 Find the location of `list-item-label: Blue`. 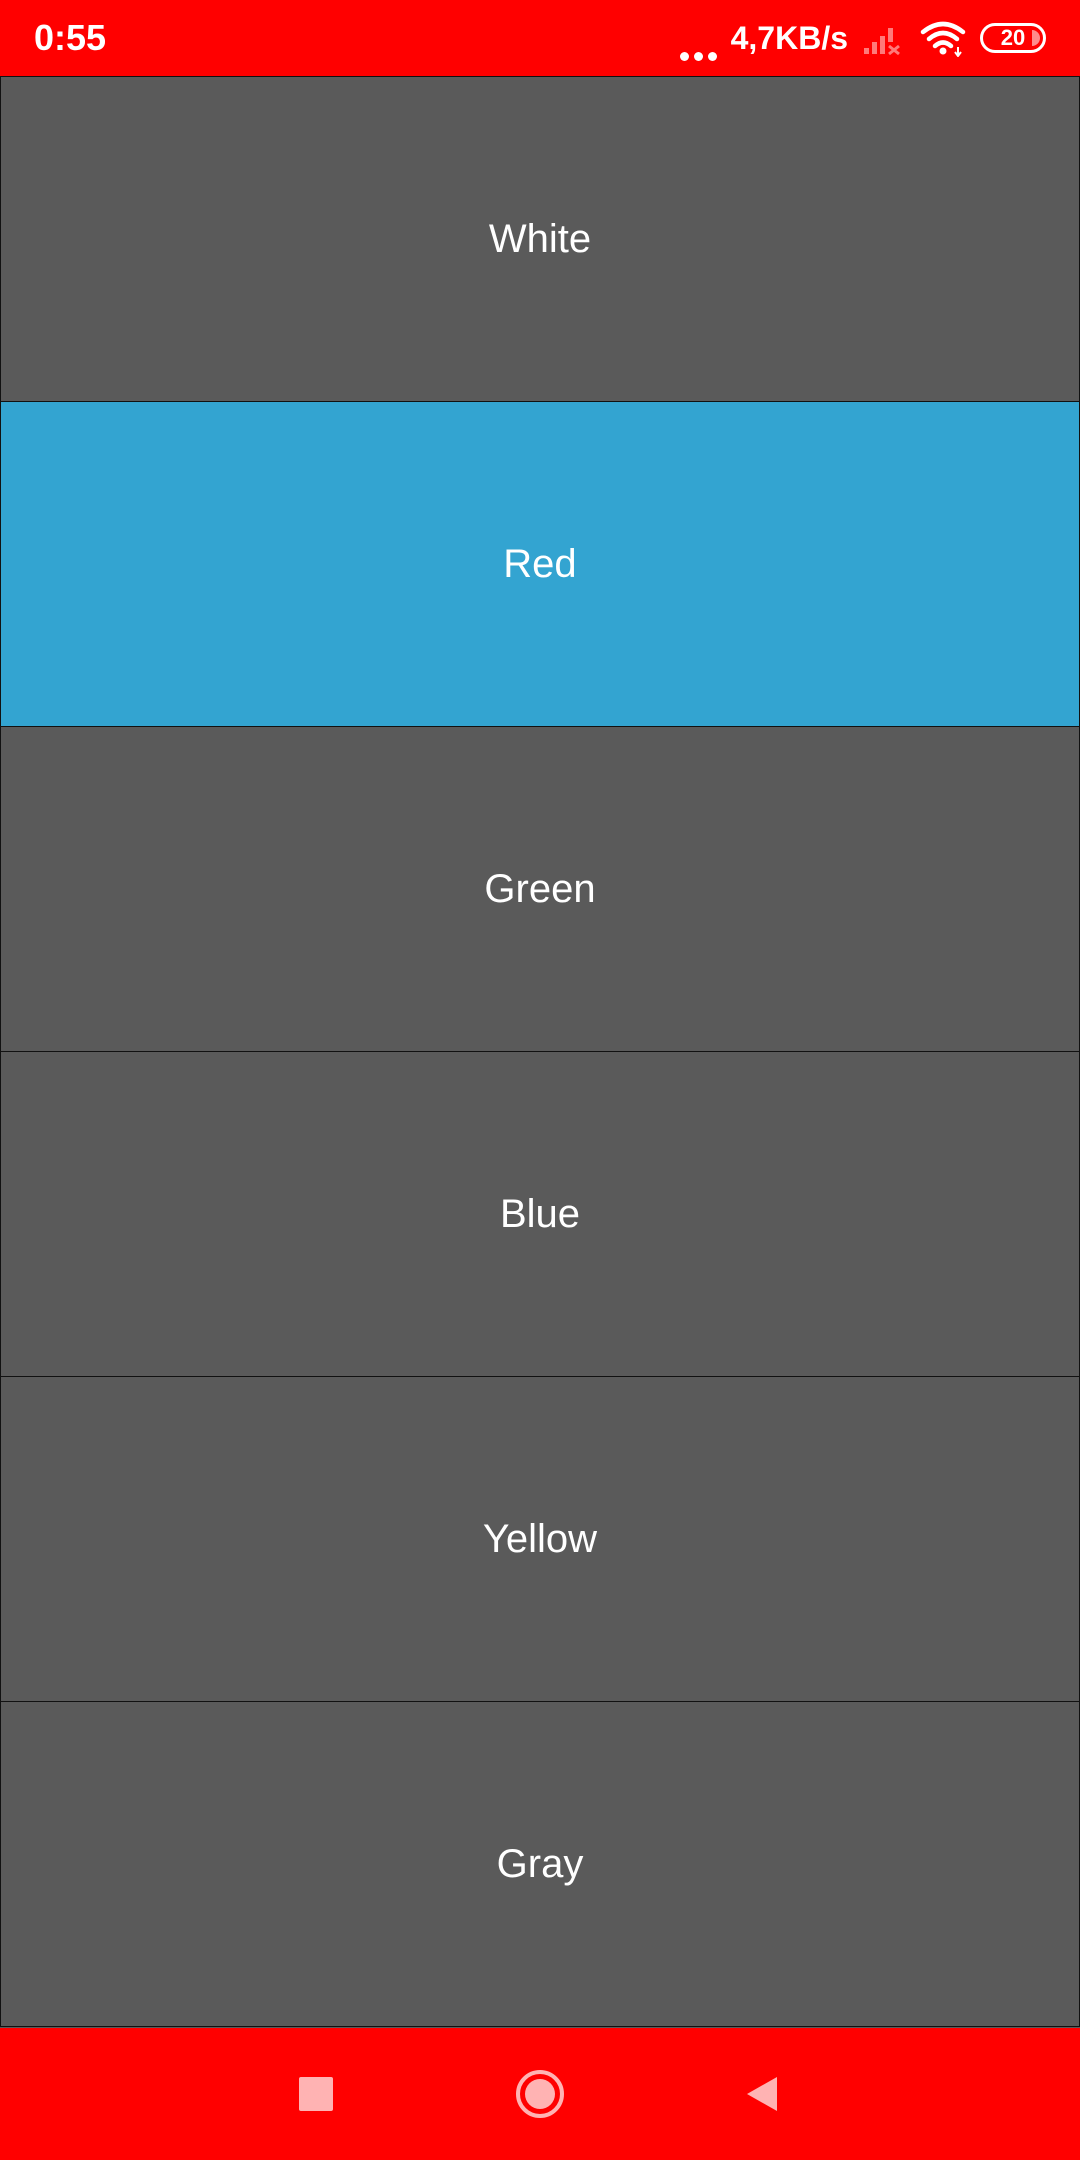

list-item-label: Blue is located at coordinates (540, 1213).